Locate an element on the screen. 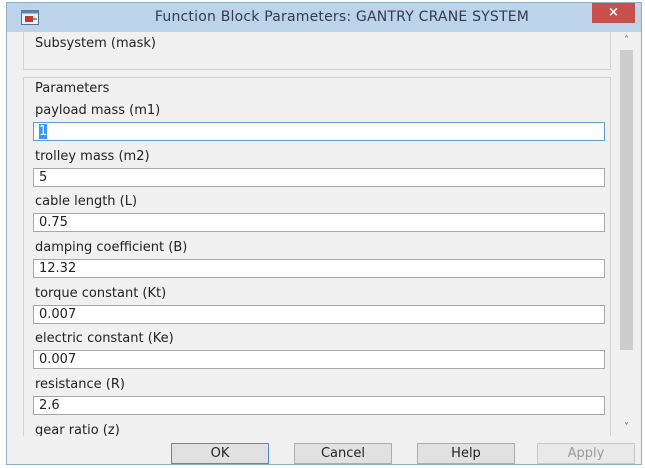  torque-constant-label: torque constant (Kt) is located at coordinates (101, 293).